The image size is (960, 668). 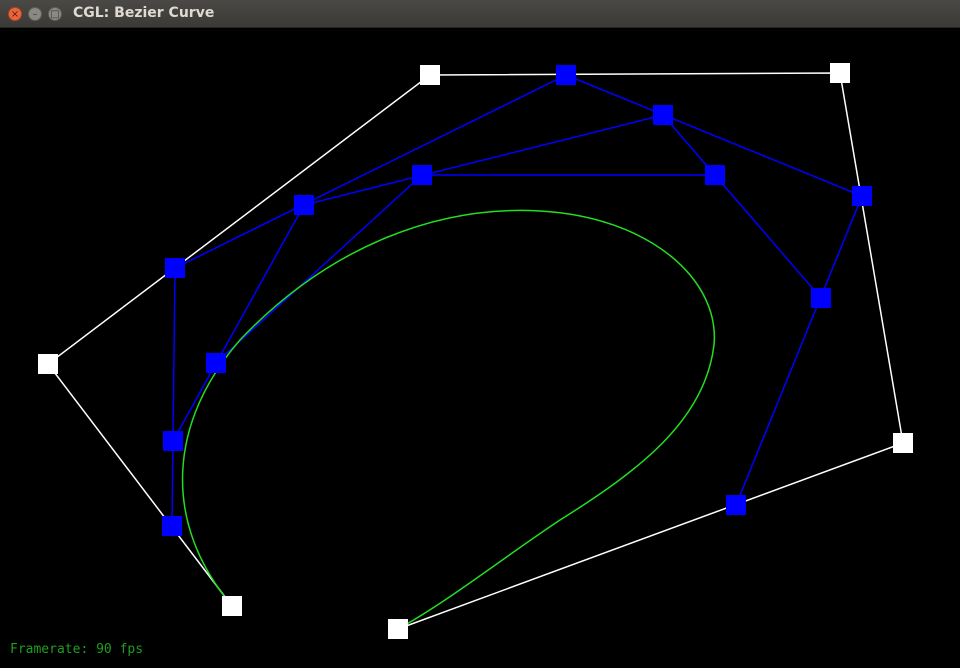 I want to click on minimize-icon: –, so click(x=35, y=14).